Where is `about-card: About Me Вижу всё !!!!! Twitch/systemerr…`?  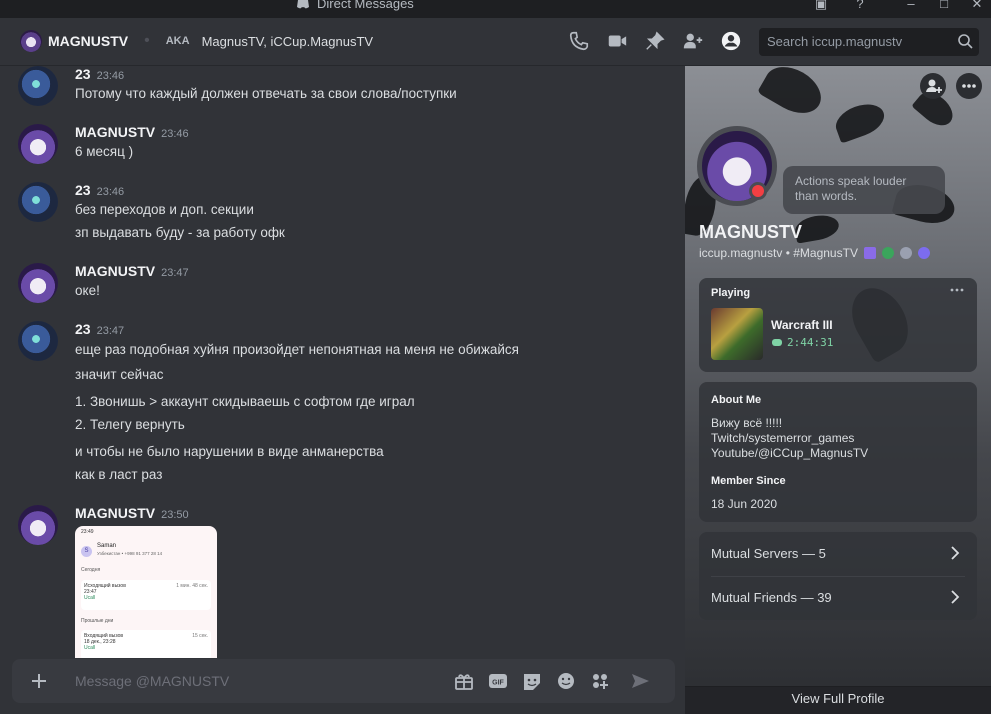
about-card: About Me Вижу всё !!!!! Twitch/systemerr… is located at coordinates (838, 452).